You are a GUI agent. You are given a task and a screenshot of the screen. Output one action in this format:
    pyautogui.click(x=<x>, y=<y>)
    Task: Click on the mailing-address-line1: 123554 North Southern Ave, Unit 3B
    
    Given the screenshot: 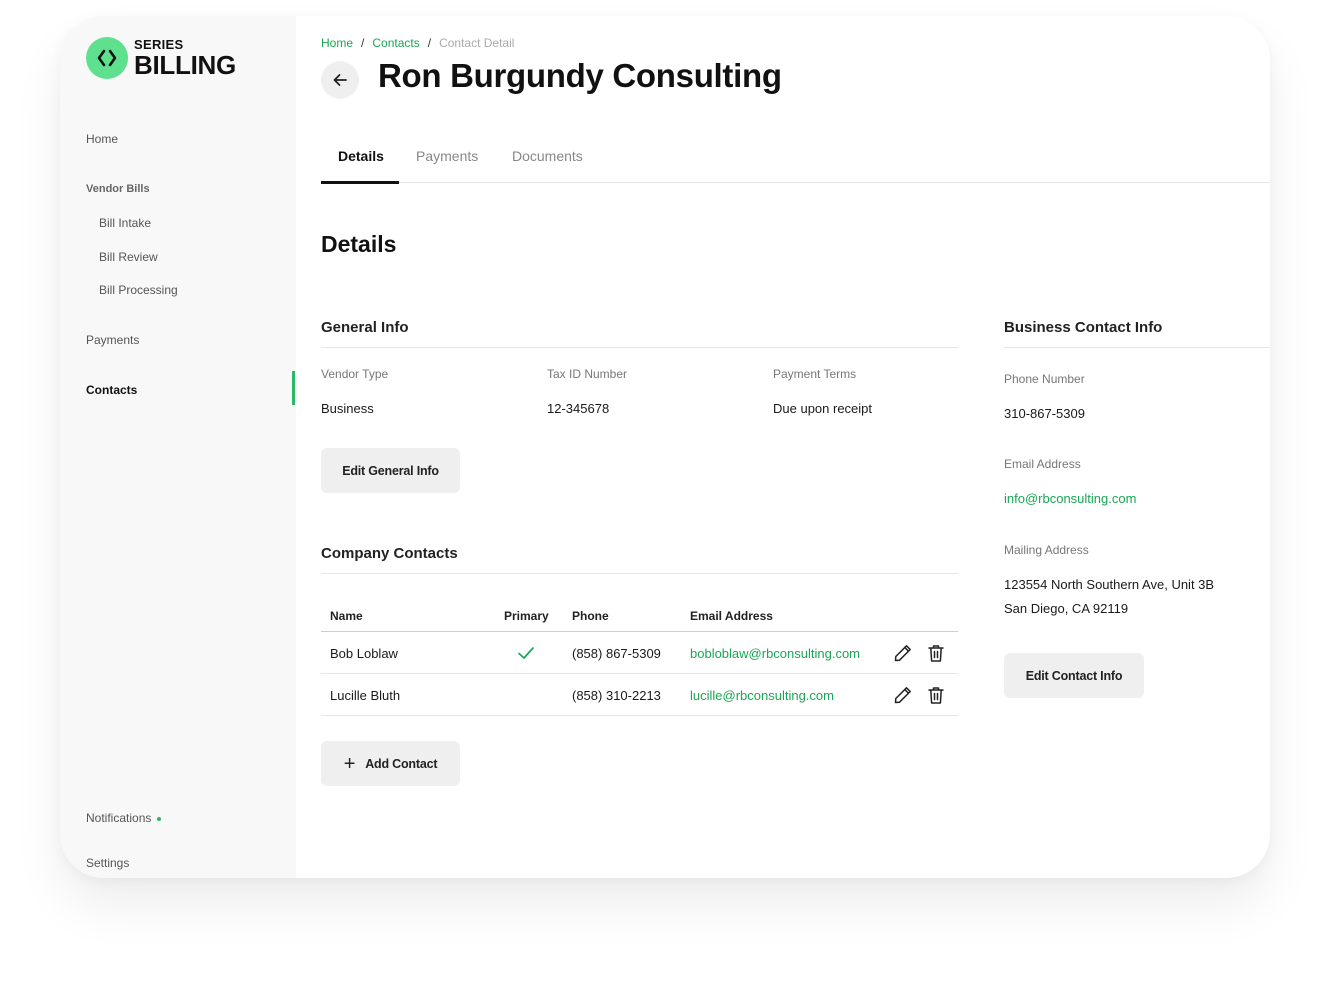 What is the action you would take?
    pyautogui.click(x=1109, y=584)
    